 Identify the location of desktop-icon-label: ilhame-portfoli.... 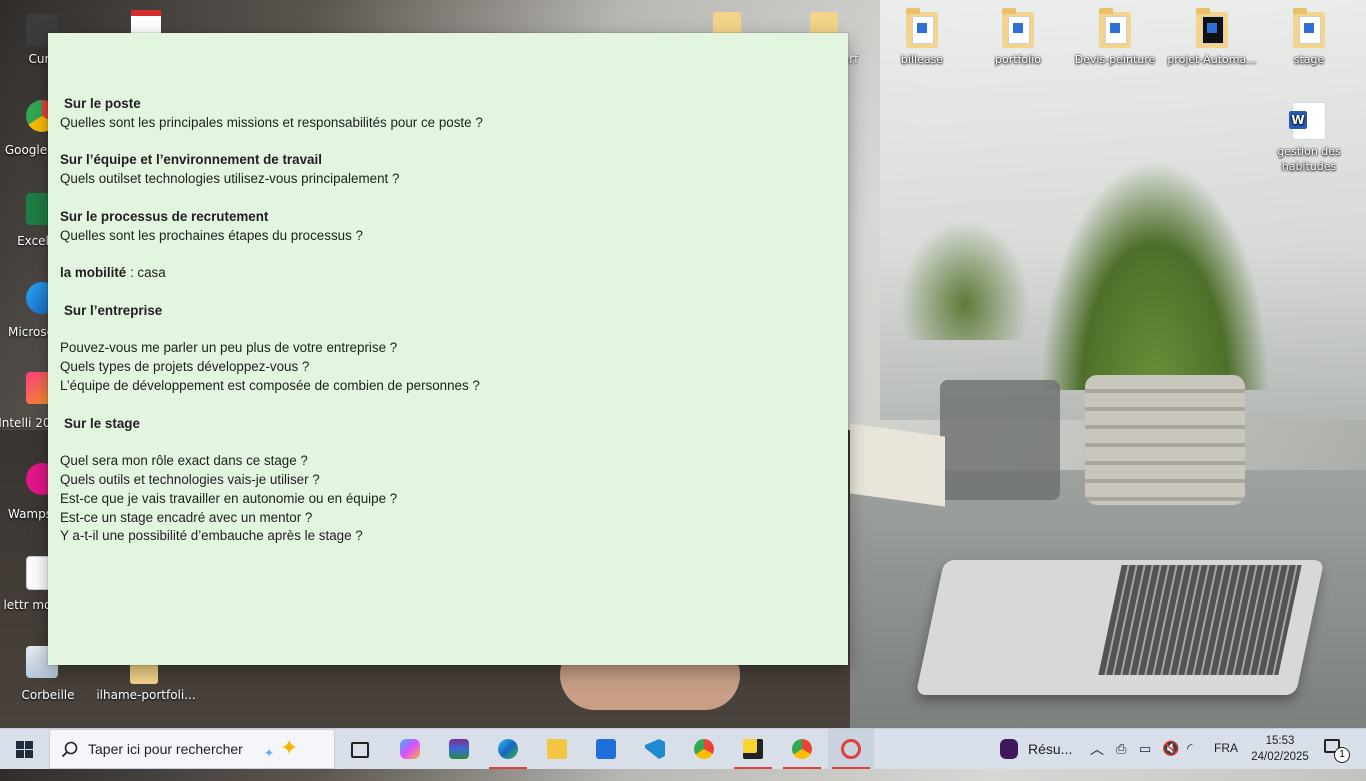
(146, 695).